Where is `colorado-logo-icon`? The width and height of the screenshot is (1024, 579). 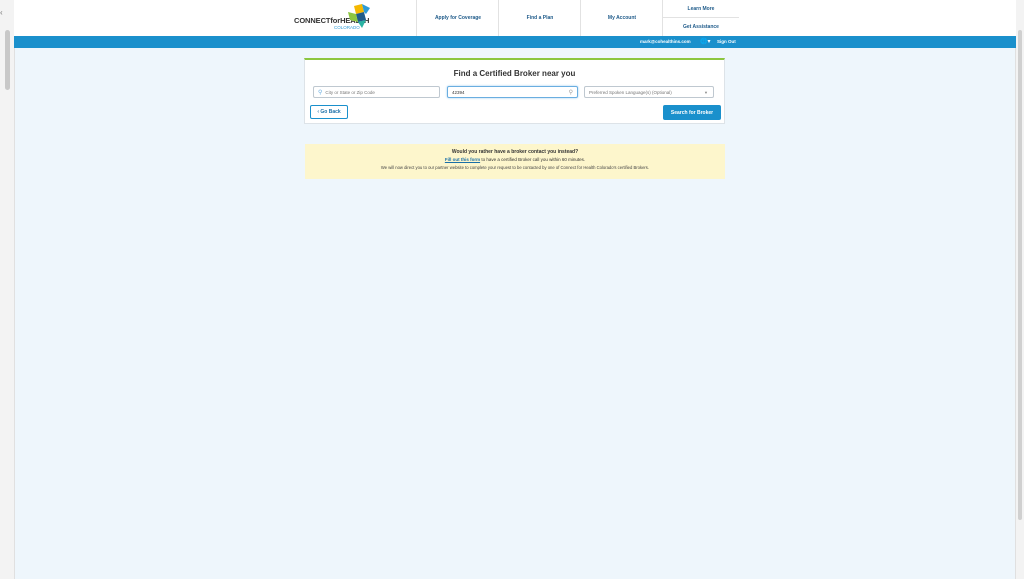
colorado-logo-icon is located at coordinates (359, 16).